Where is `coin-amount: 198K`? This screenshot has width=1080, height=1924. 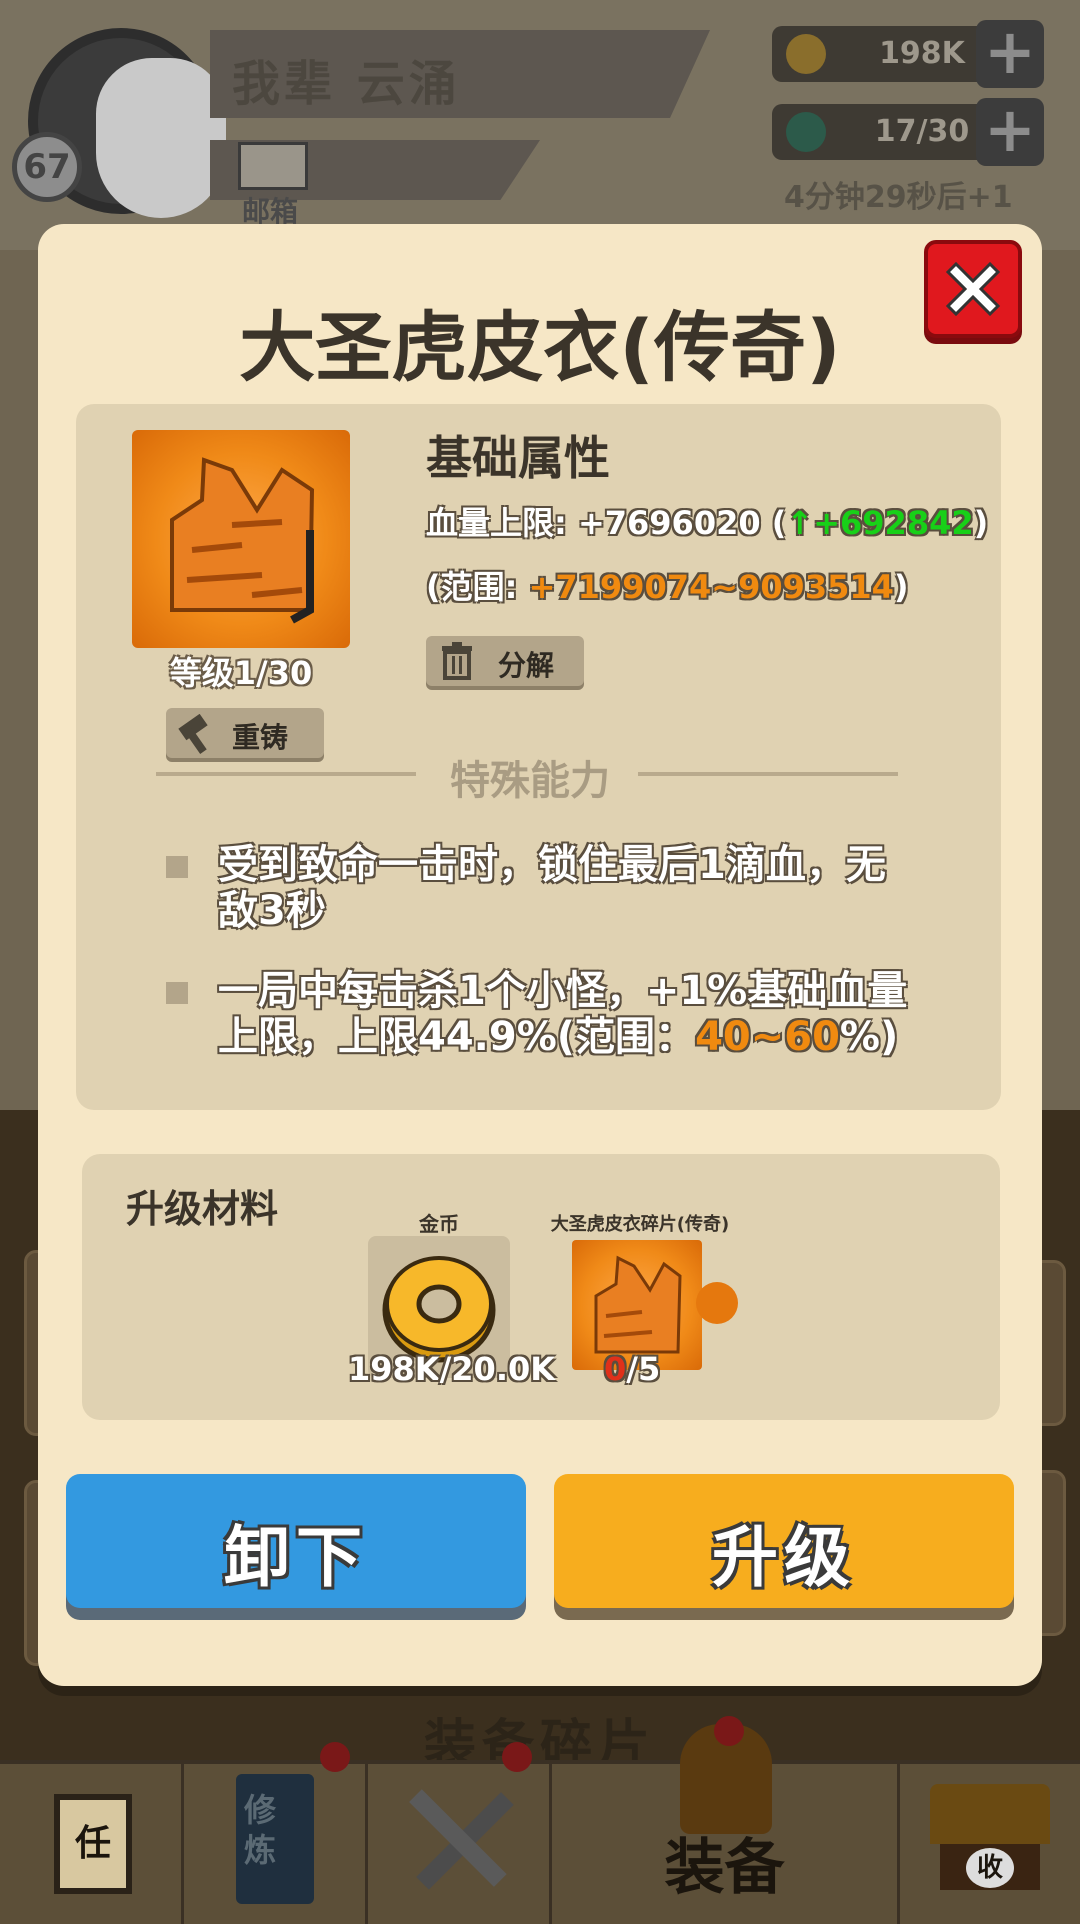 coin-amount: 198K is located at coordinates (922, 53).